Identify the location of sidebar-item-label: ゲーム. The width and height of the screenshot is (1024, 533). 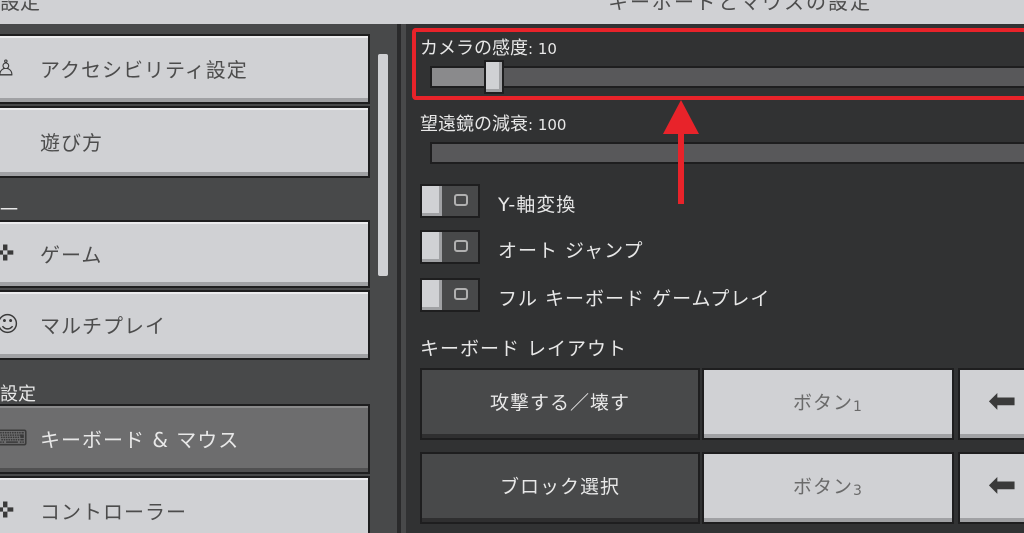
(71, 254).